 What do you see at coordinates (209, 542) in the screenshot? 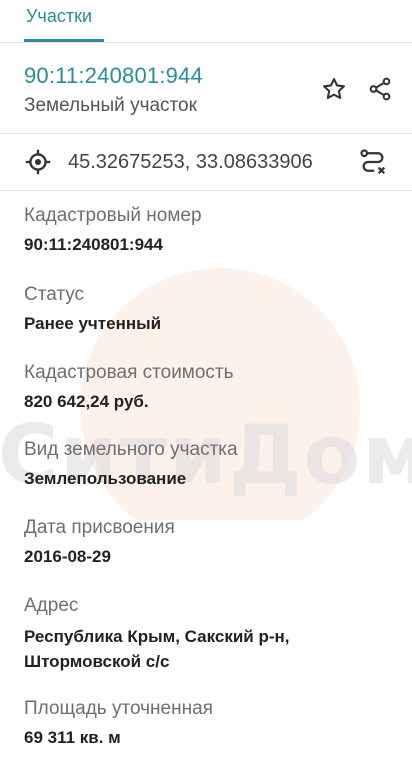
I see `field-assign-date: Дата присвоения 2016-08-29` at bounding box center [209, 542].